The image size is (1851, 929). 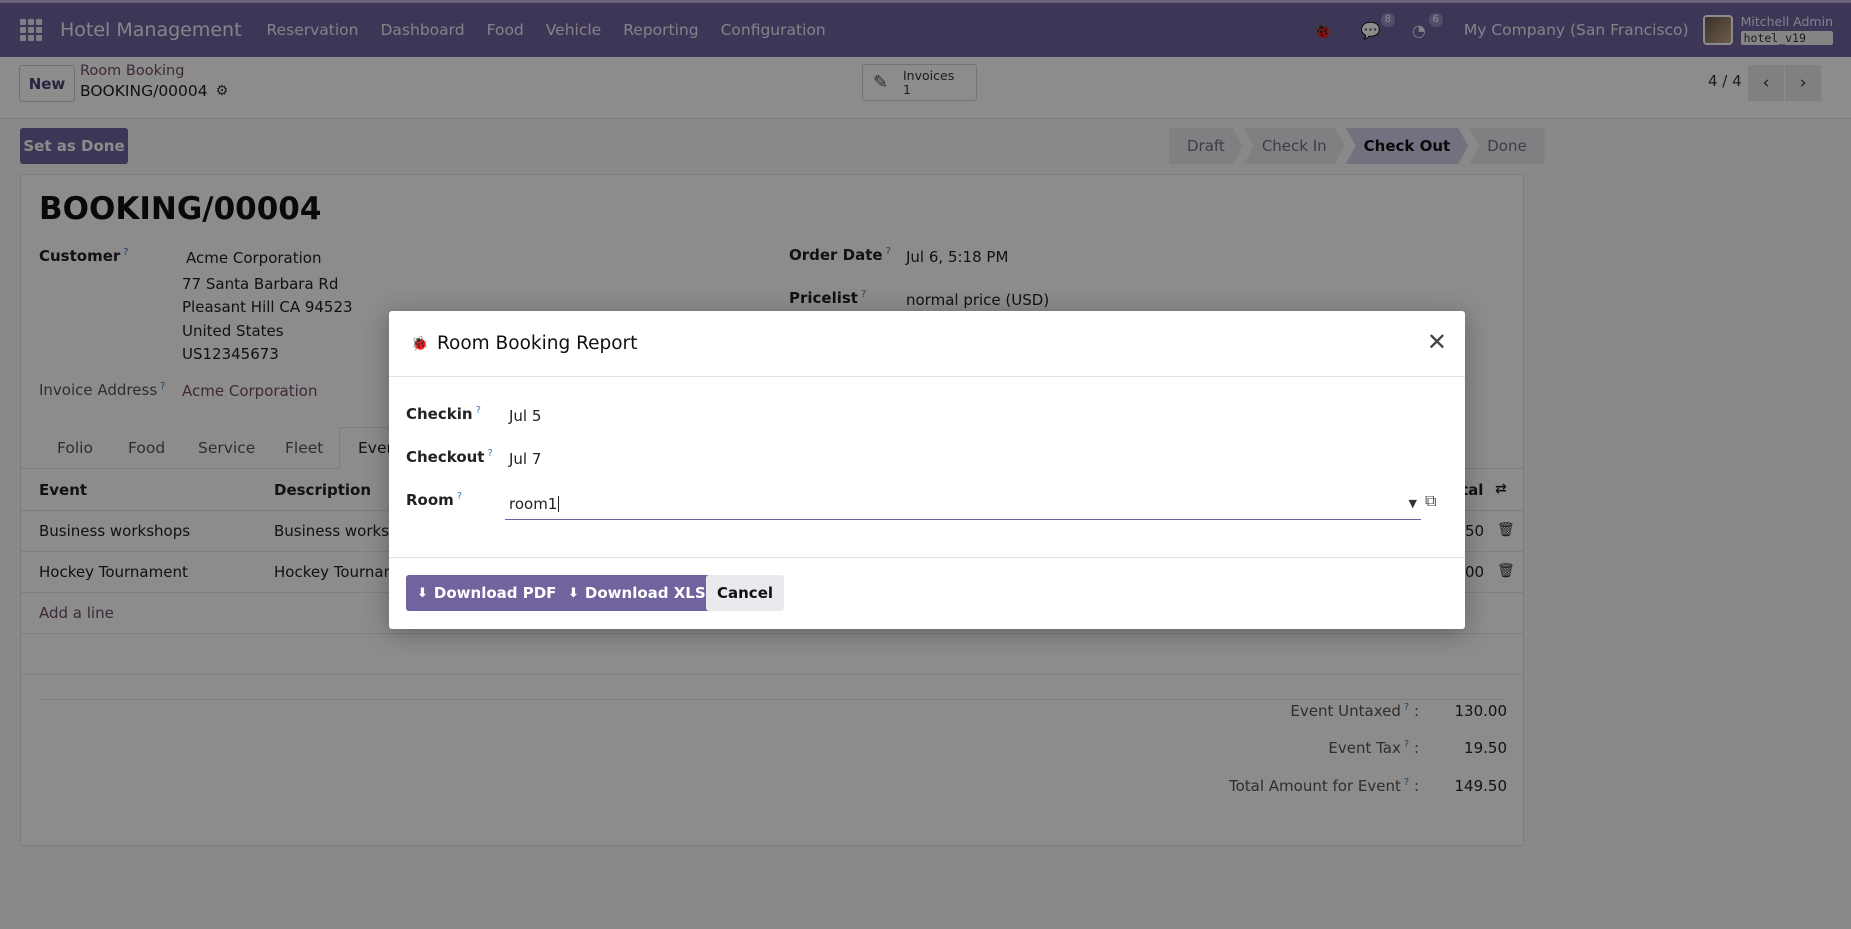 What do you see at coordinates (525, 416) in the screenshot?
I see `checkin-field: Jul 5` at bounding box center [525, 416].